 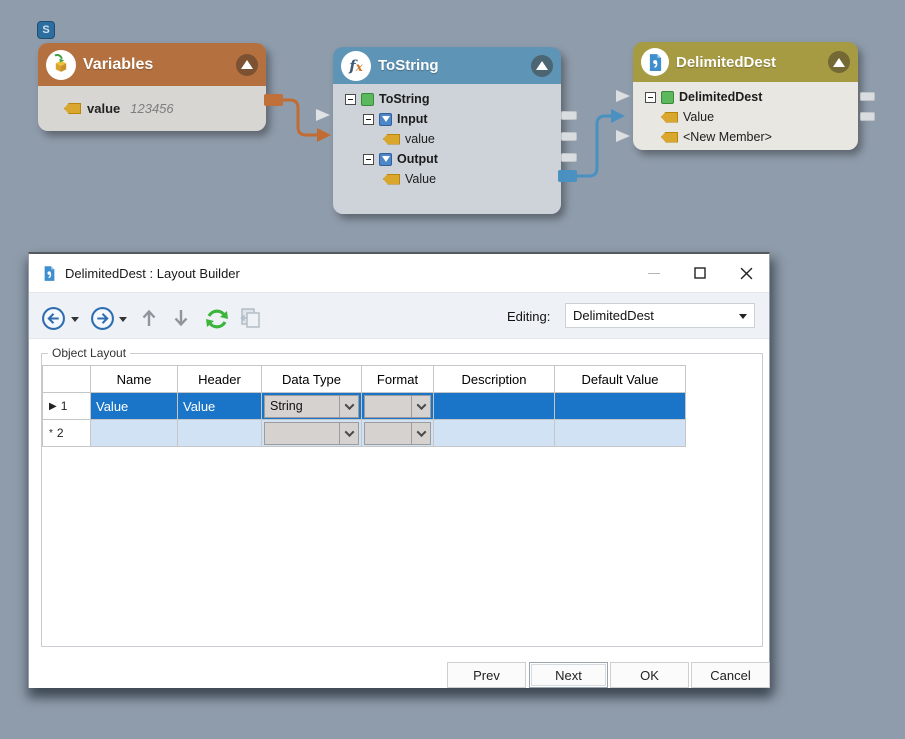 I want to click on tree-item-value-output: Value, so click(x=447, y=179).